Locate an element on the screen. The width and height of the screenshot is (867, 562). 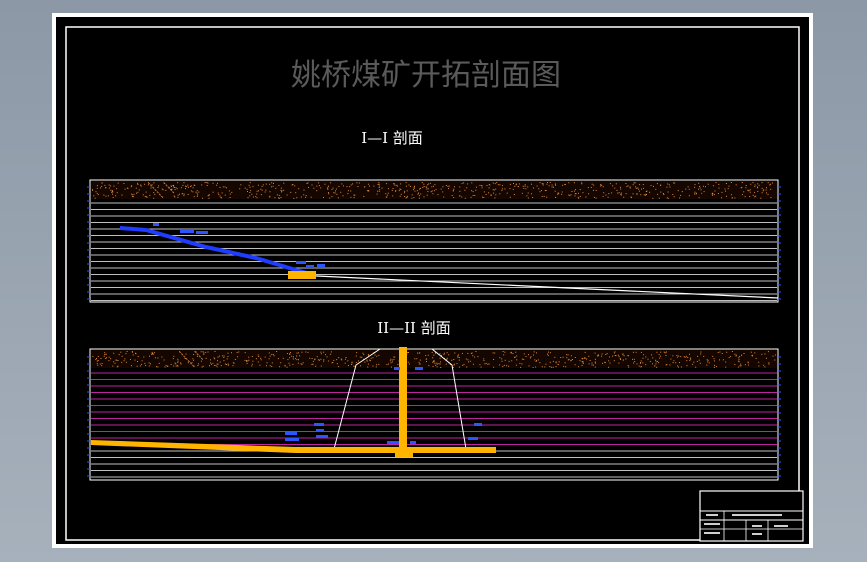
drawing-title: 姚桥煤矿开拓剖面图 is located at coordinates (426, 75).